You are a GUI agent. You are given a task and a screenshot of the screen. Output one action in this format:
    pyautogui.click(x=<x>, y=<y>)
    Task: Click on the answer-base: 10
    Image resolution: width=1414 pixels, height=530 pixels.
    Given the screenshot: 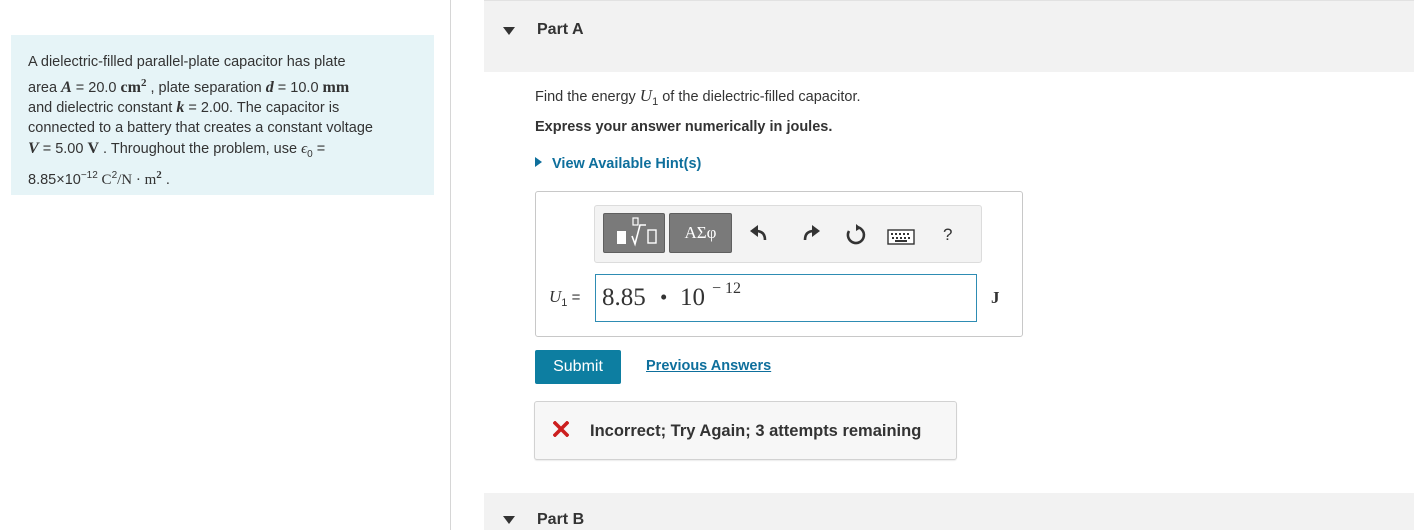 What is the action you would take?
    pyautogui.click(x=692, y=297)
    